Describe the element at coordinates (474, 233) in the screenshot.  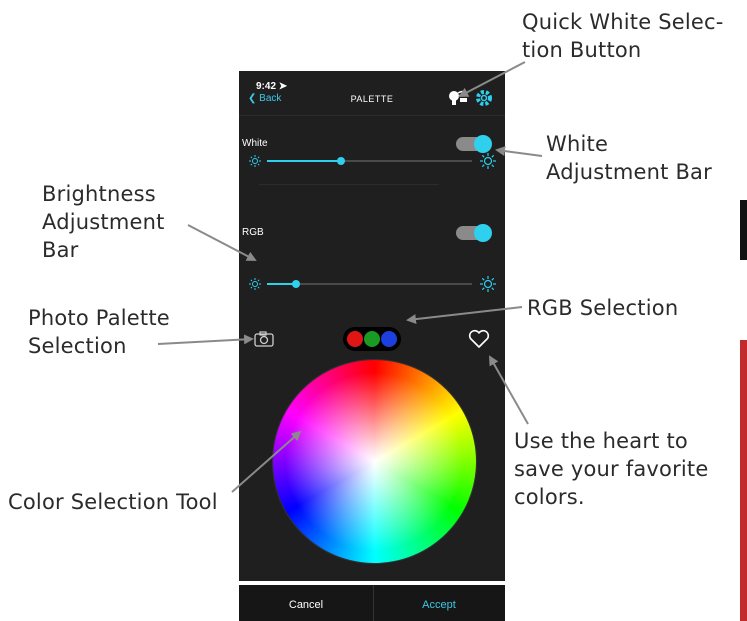
I see `rgb-toggle` at that location.